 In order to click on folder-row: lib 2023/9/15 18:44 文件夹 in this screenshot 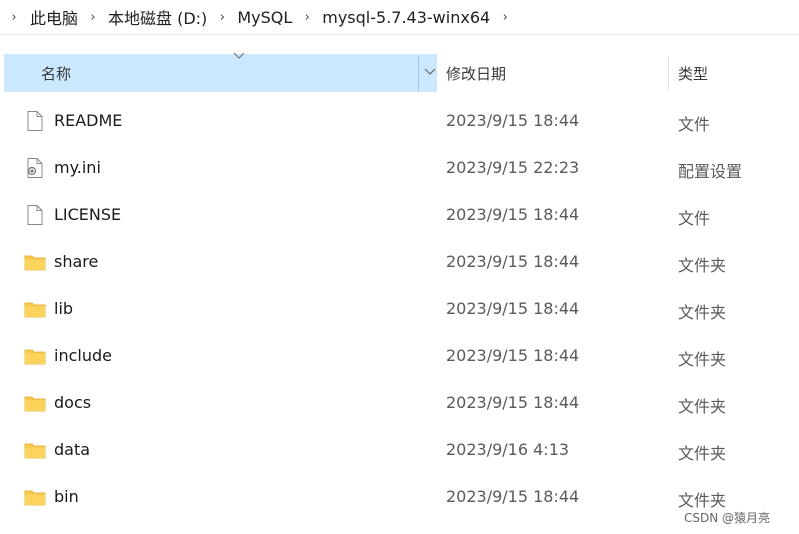, I will do `click(399, 309)`.